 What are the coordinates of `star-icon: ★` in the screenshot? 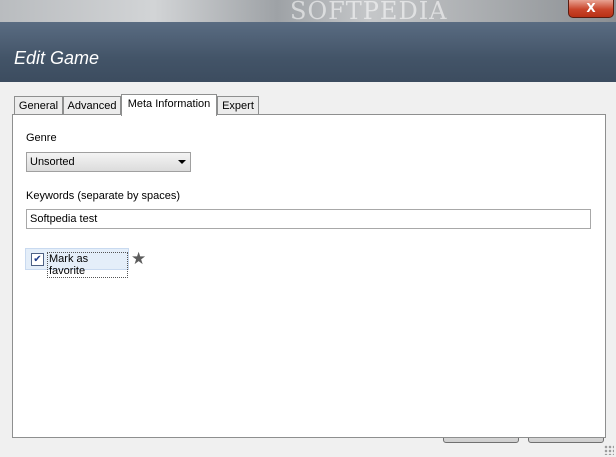 It's located at (139, 259).